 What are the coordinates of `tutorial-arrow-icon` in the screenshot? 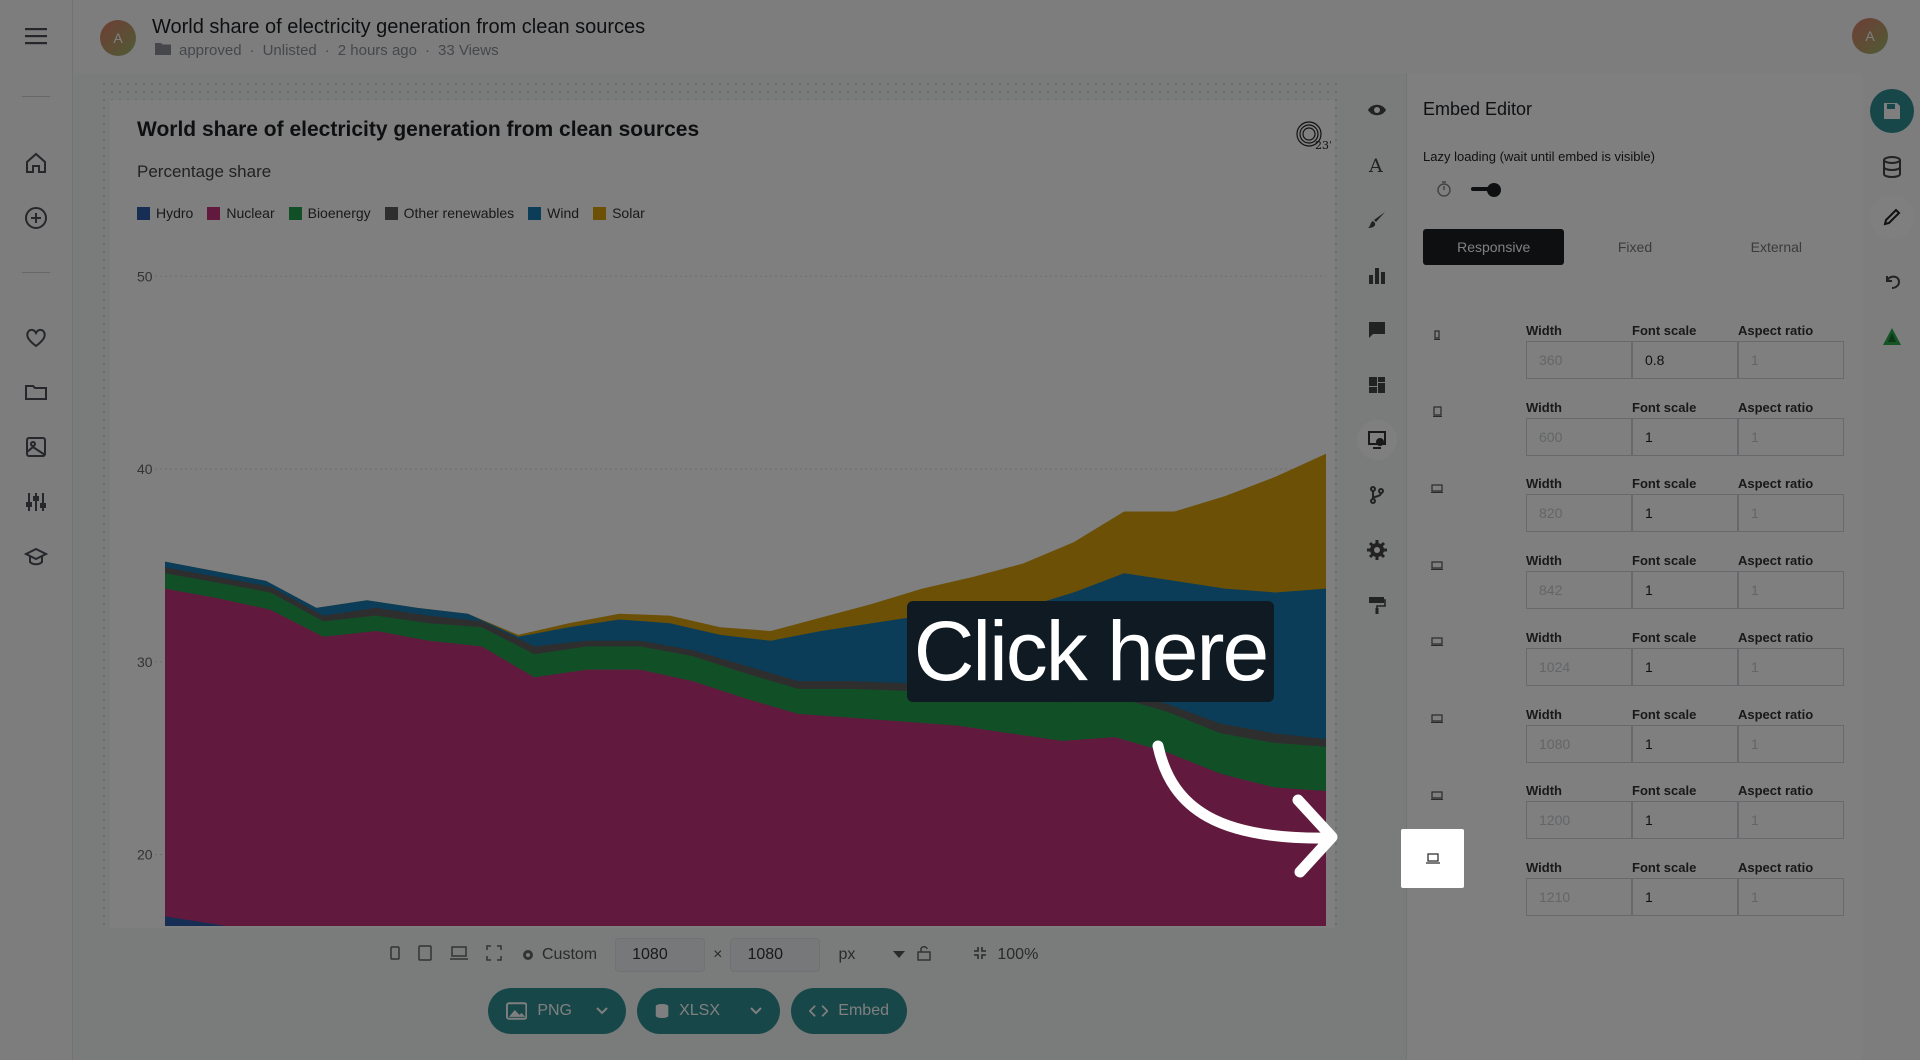 It's located at (1245, 809).